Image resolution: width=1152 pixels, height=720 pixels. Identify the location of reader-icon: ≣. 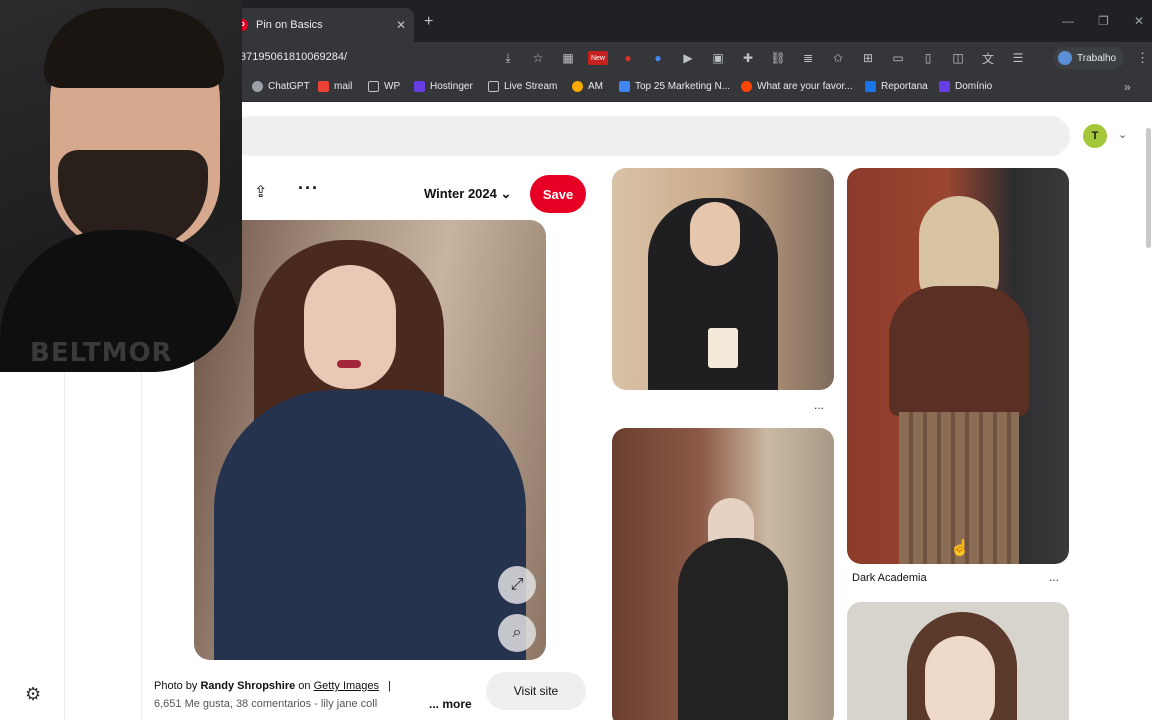
(808, 58).